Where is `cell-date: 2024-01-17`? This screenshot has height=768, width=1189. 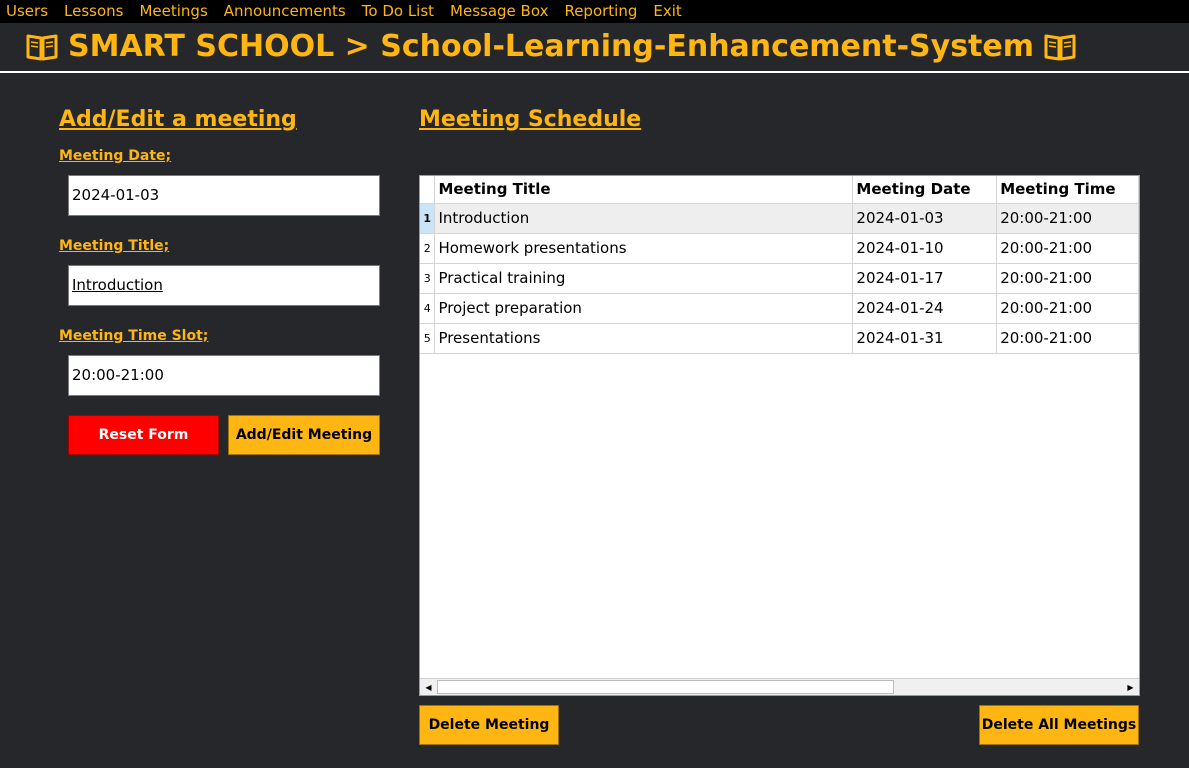 cell-date: 2024-01-17 is located at coordinates (925, 278).